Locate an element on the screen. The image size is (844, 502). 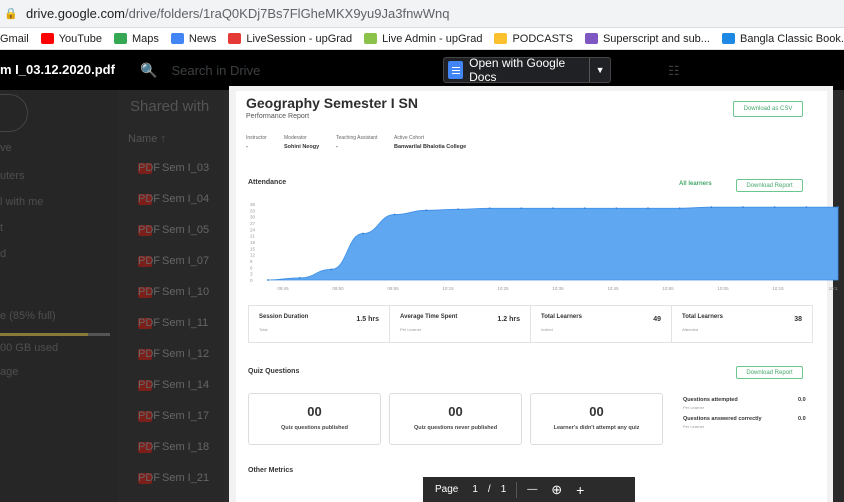
questions-correct-label: Questions answered correctly Per Learner is located at coordinates (722, 422).